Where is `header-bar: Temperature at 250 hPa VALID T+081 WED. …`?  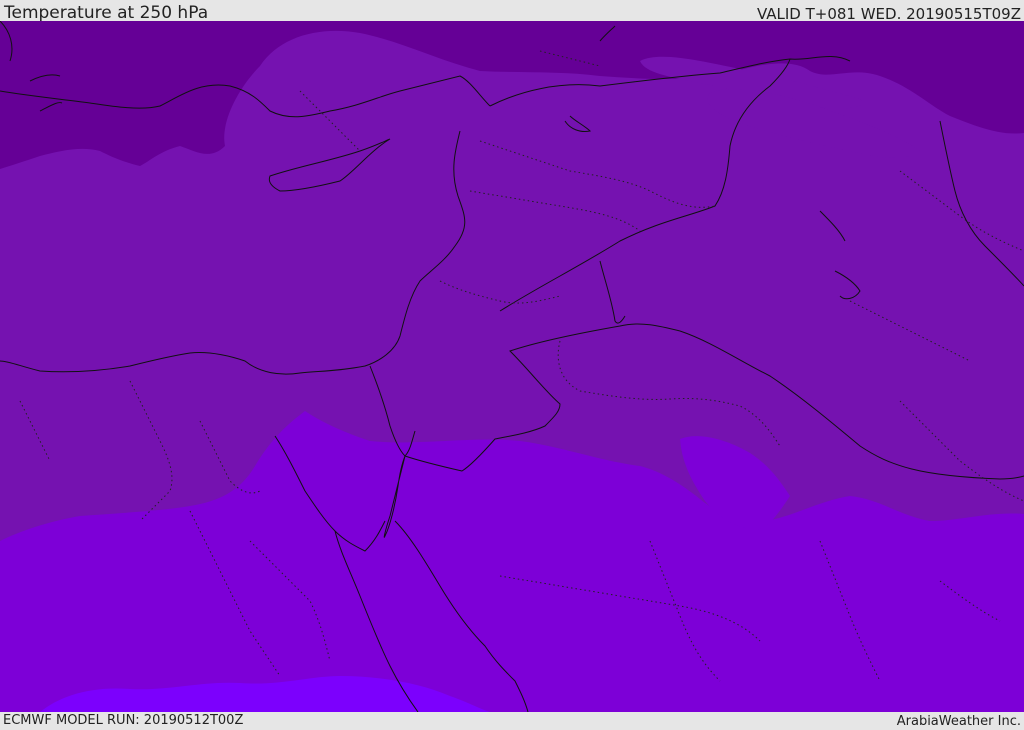
header-bar: Temperature at 250 hPa VALID T+081 WED. … is located at coordinates (512, 11).